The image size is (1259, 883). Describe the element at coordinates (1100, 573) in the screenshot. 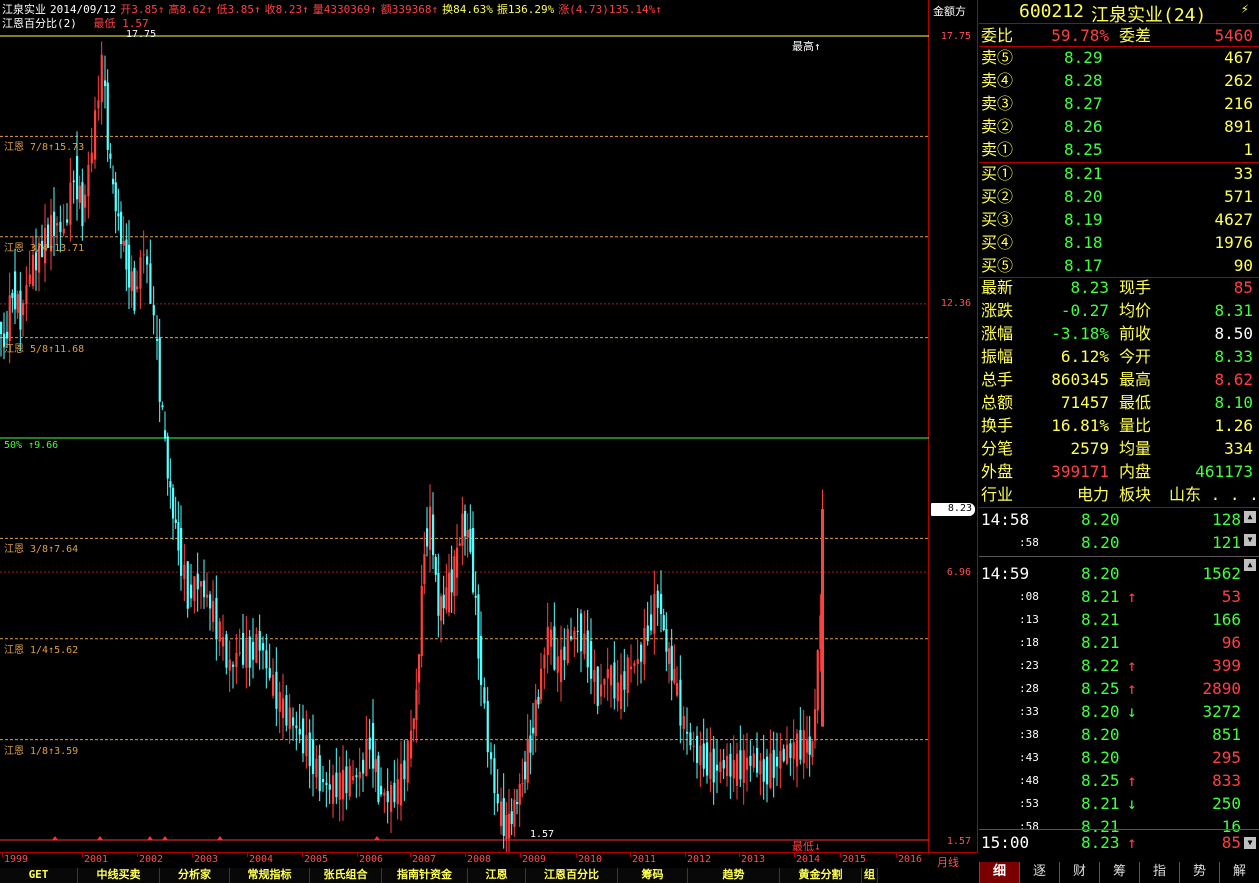

I see `tick-price: 8.20` at that location.